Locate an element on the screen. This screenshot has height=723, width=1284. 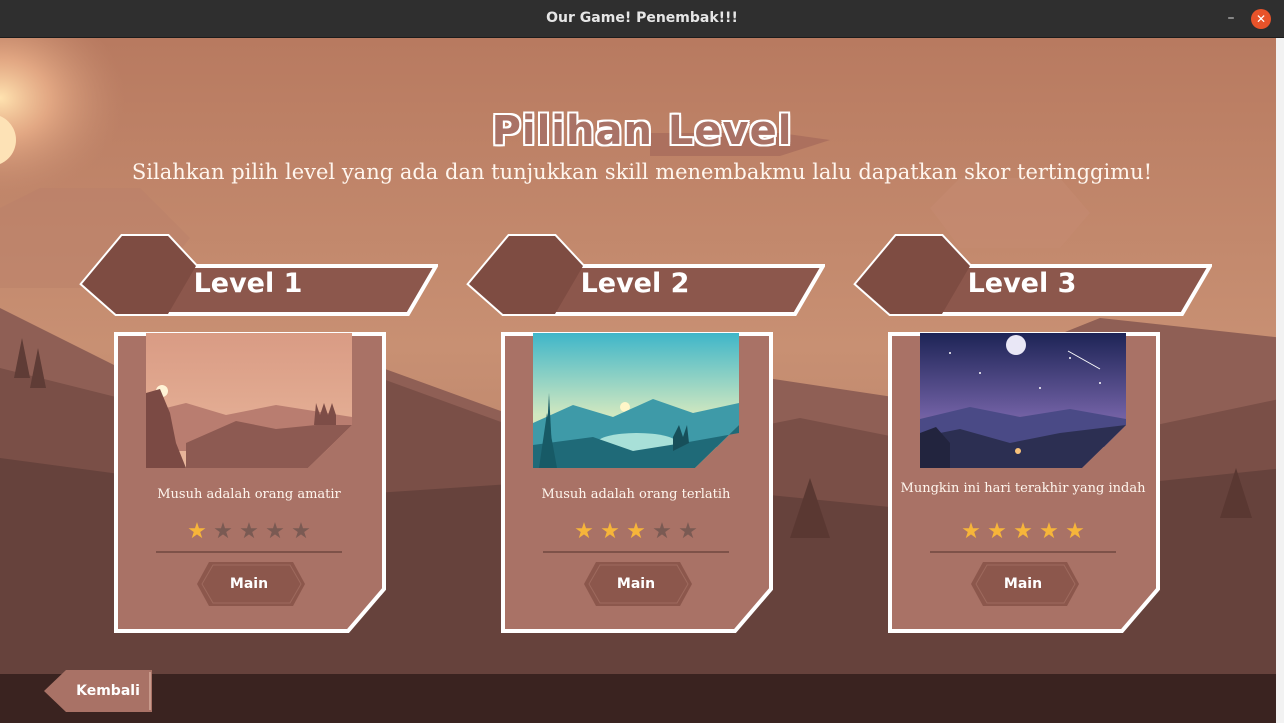
play-level-2-button: Main is located at coordinates (636, 584).